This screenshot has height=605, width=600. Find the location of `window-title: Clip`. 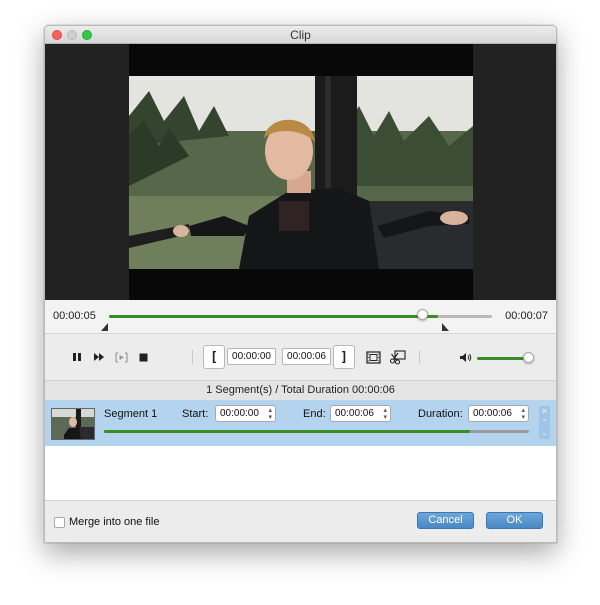

window-title: Clip is located at coordinates (300, 35).